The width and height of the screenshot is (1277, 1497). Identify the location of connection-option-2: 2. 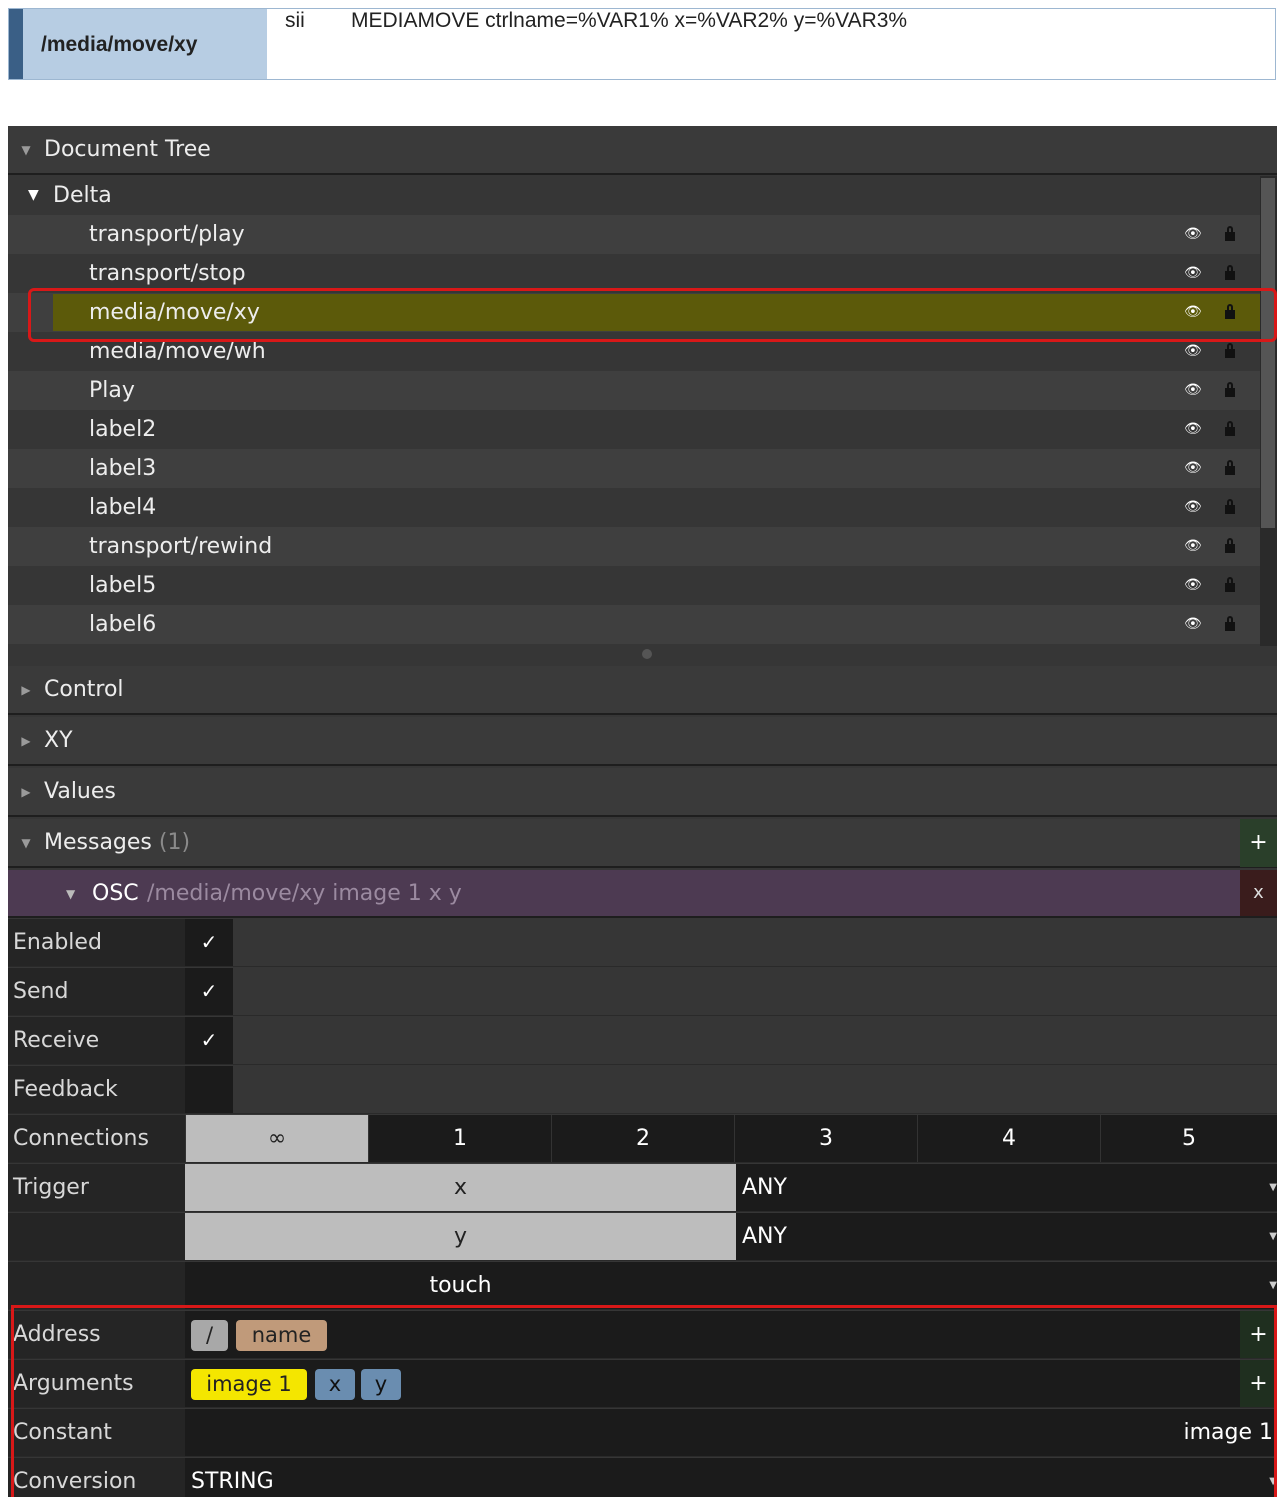
(642, 1138).